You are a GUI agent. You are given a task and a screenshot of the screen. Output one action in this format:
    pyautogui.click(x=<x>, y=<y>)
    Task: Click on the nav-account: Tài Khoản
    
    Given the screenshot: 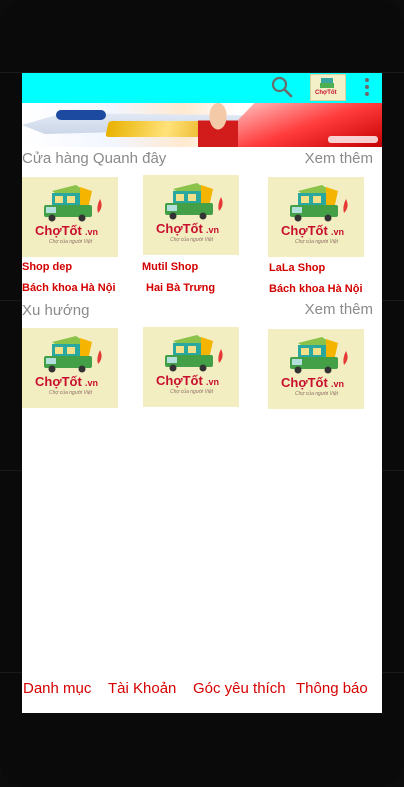 What is the action you would take?
    pyautogui.click(x=142, y=689)
    